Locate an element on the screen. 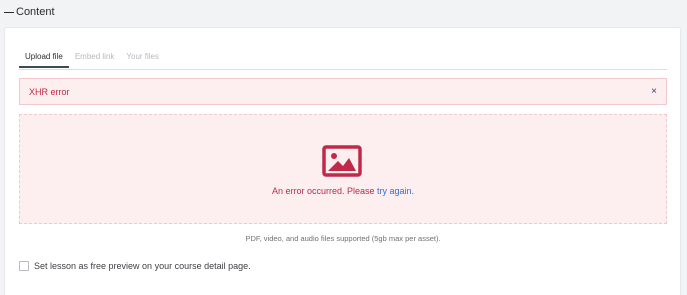 The image size is (687, 295). error-alert: XHR error × is located at coordinates (343, 91).